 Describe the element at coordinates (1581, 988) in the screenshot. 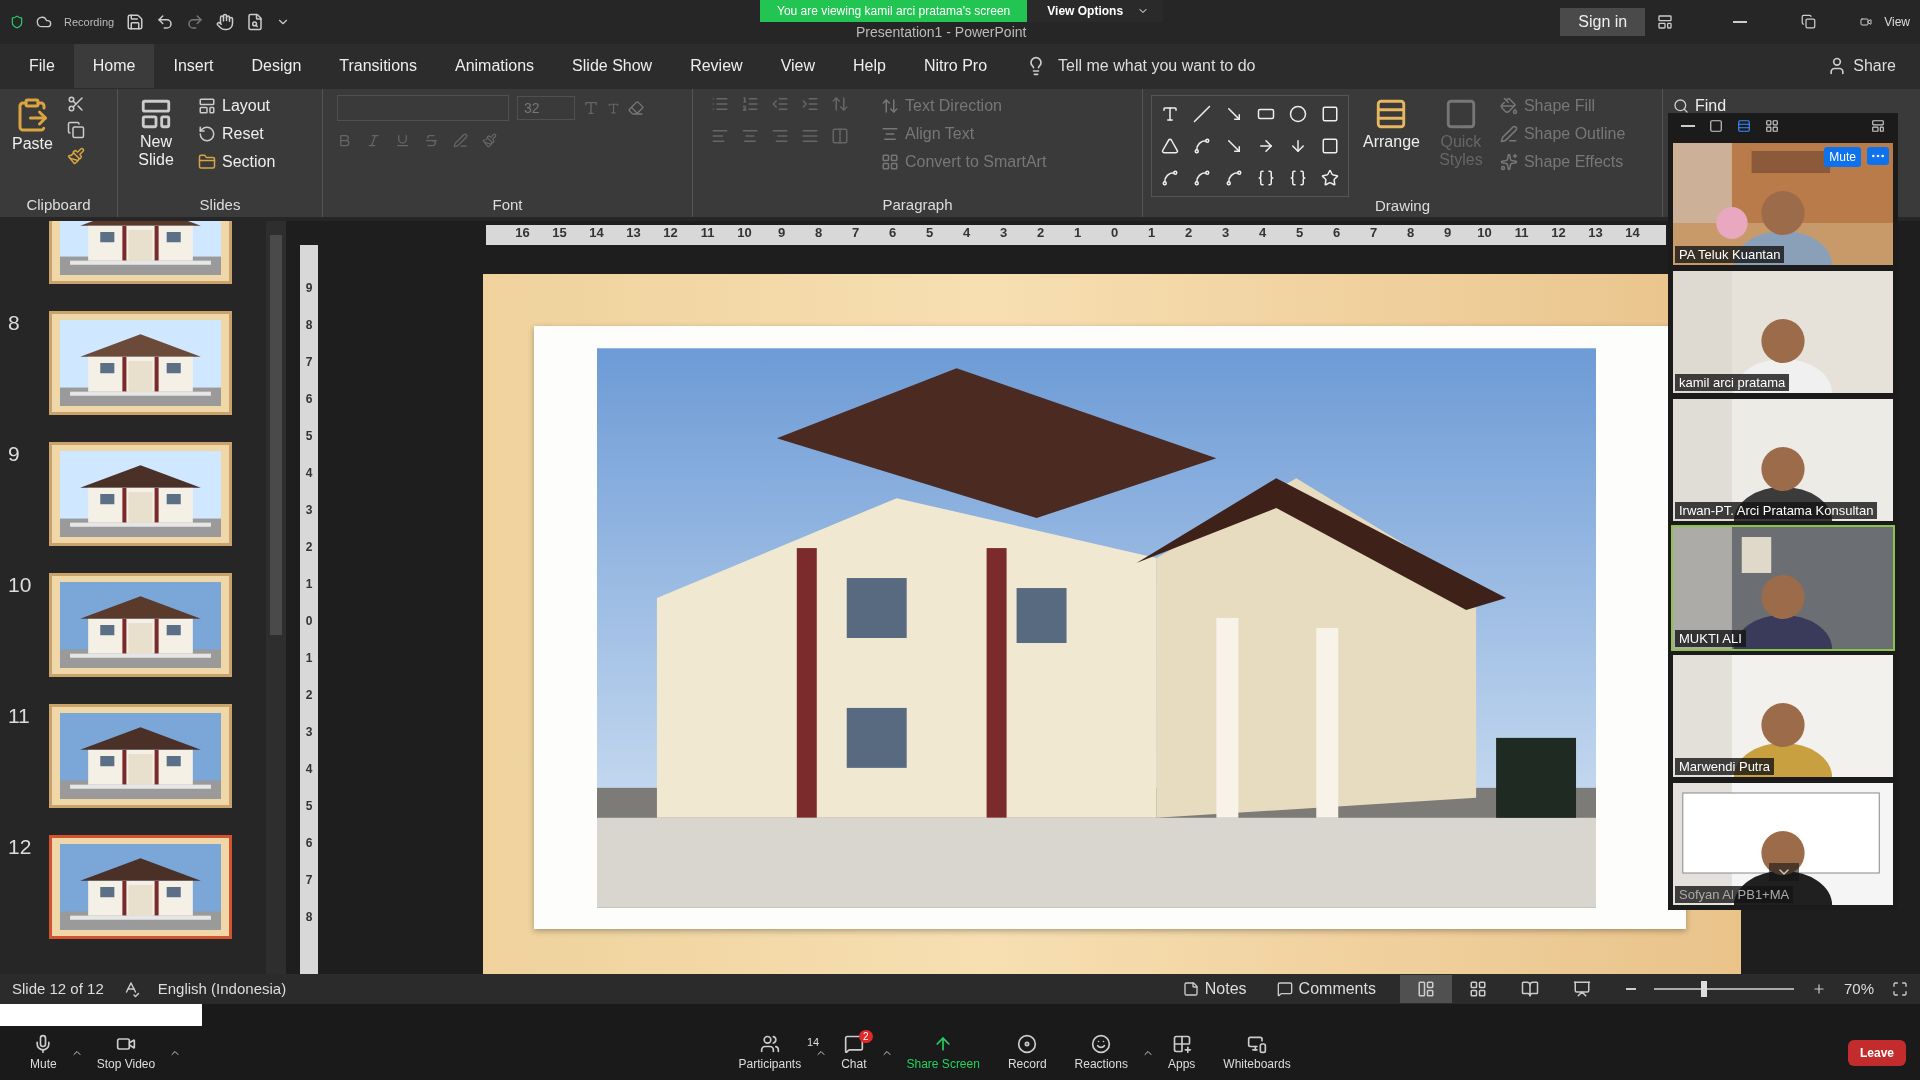

I see `presentation-icon` at that location.